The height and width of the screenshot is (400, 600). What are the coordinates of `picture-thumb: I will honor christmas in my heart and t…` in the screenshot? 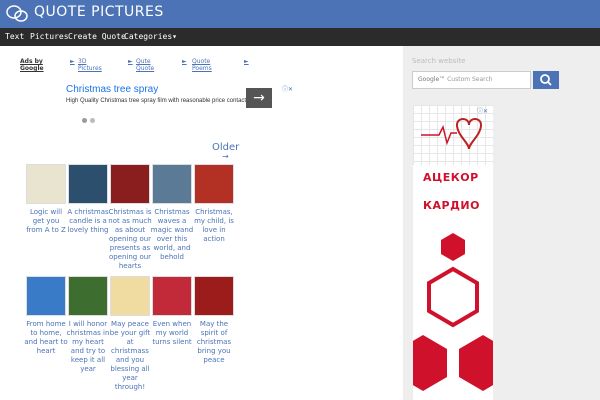 It's located at (88, 325).